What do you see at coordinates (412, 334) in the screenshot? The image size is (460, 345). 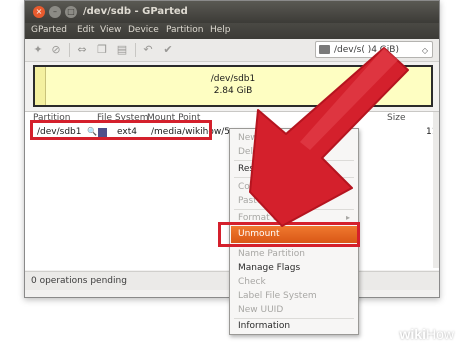 I see `watermark-brand: wiki` at bounding box center [412, 334].